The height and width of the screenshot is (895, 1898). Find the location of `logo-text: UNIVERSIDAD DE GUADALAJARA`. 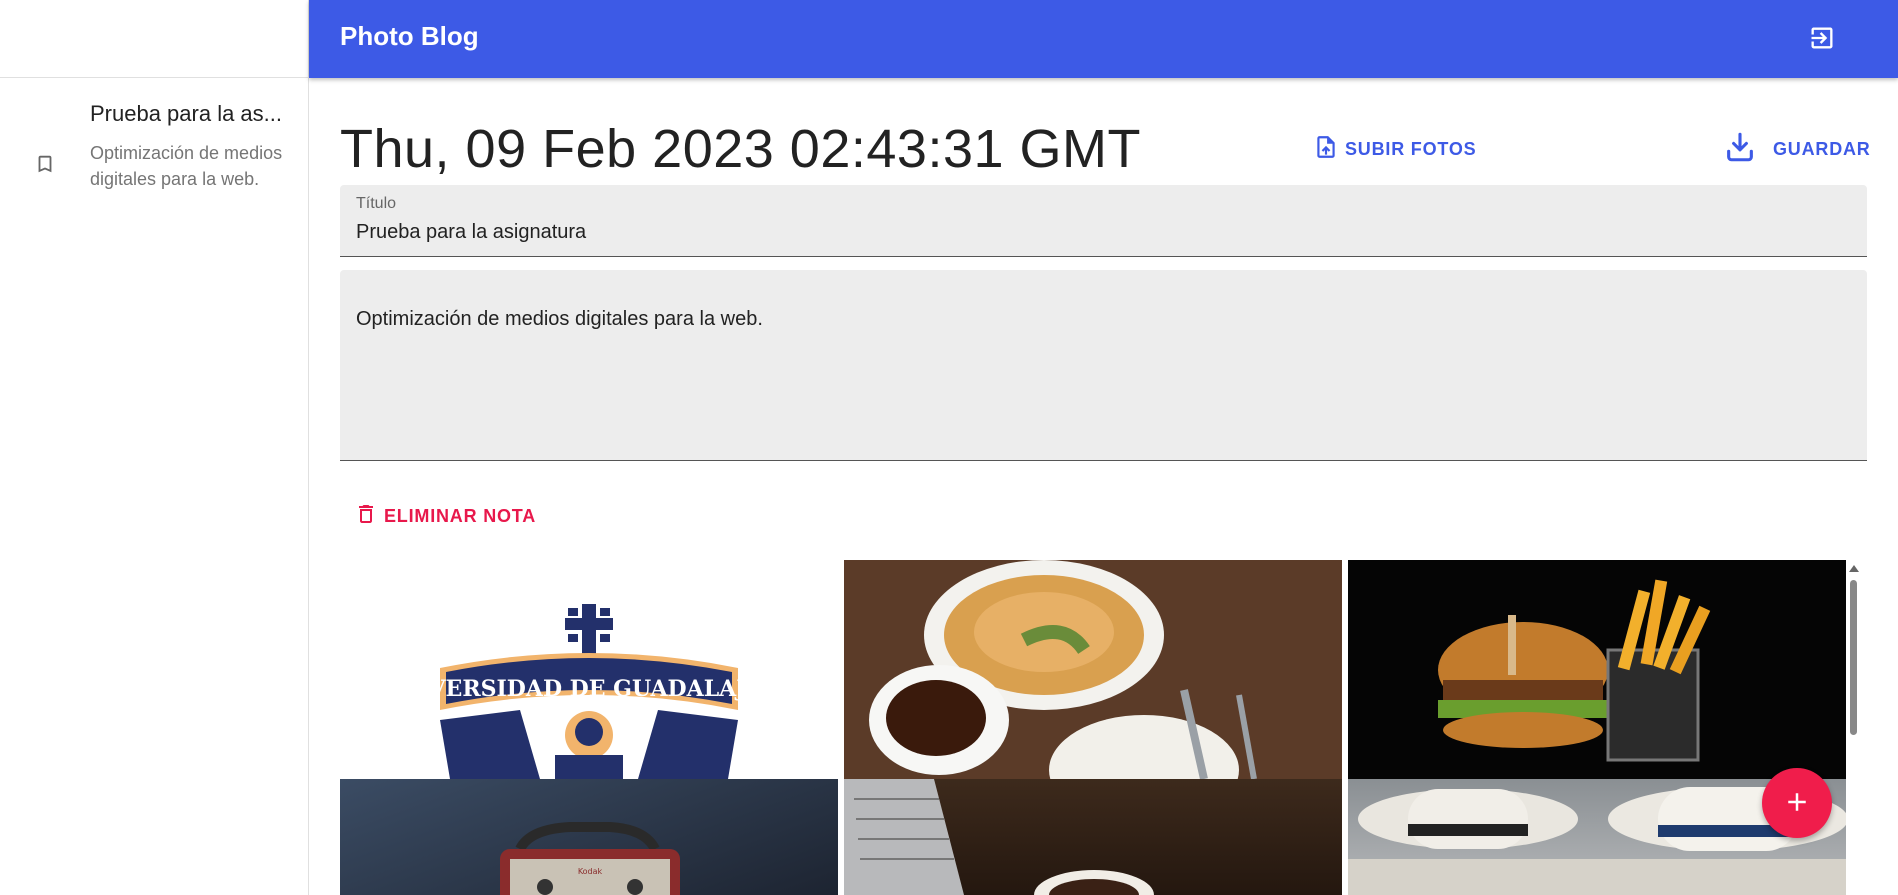

logo-text: UNIVERSIDAD DE GUADALAJARA is located at coordinates (589, 689).